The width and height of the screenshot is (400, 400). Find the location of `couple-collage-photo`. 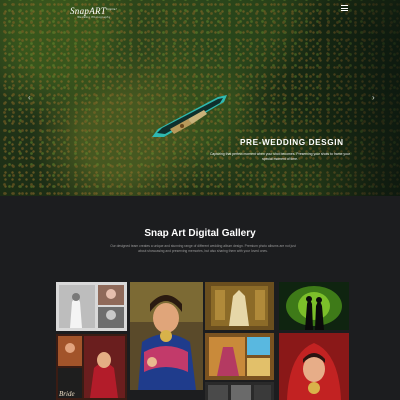

couple-collage-photo is located at coordinates (91, 306).